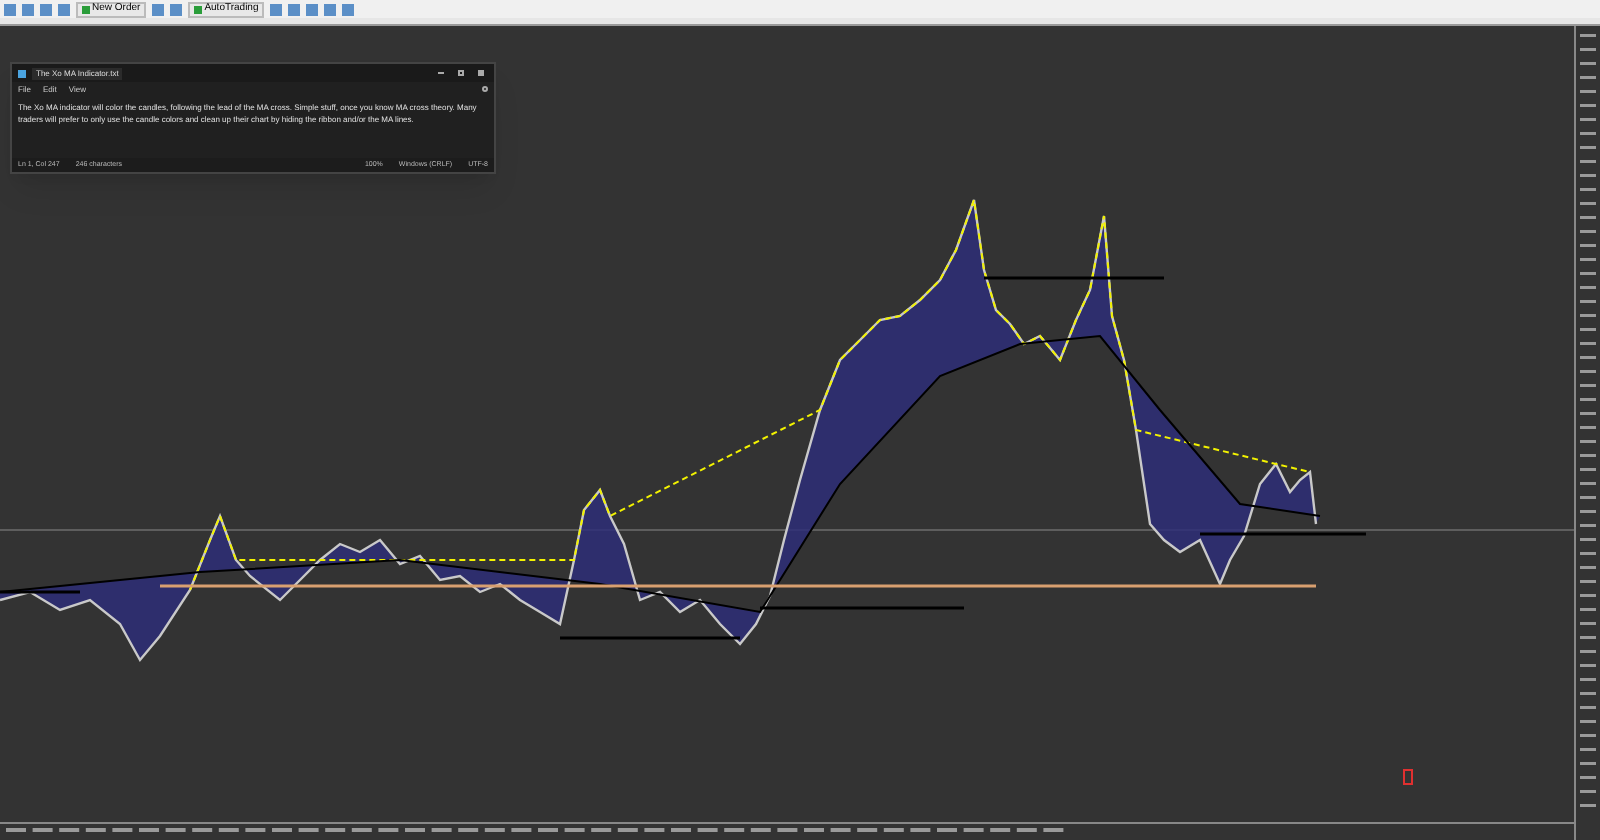 This screenshot has width=1600, height=840. Describe the element at coordinates (40, 592) in the screenshot. I see `level-line` at that location.